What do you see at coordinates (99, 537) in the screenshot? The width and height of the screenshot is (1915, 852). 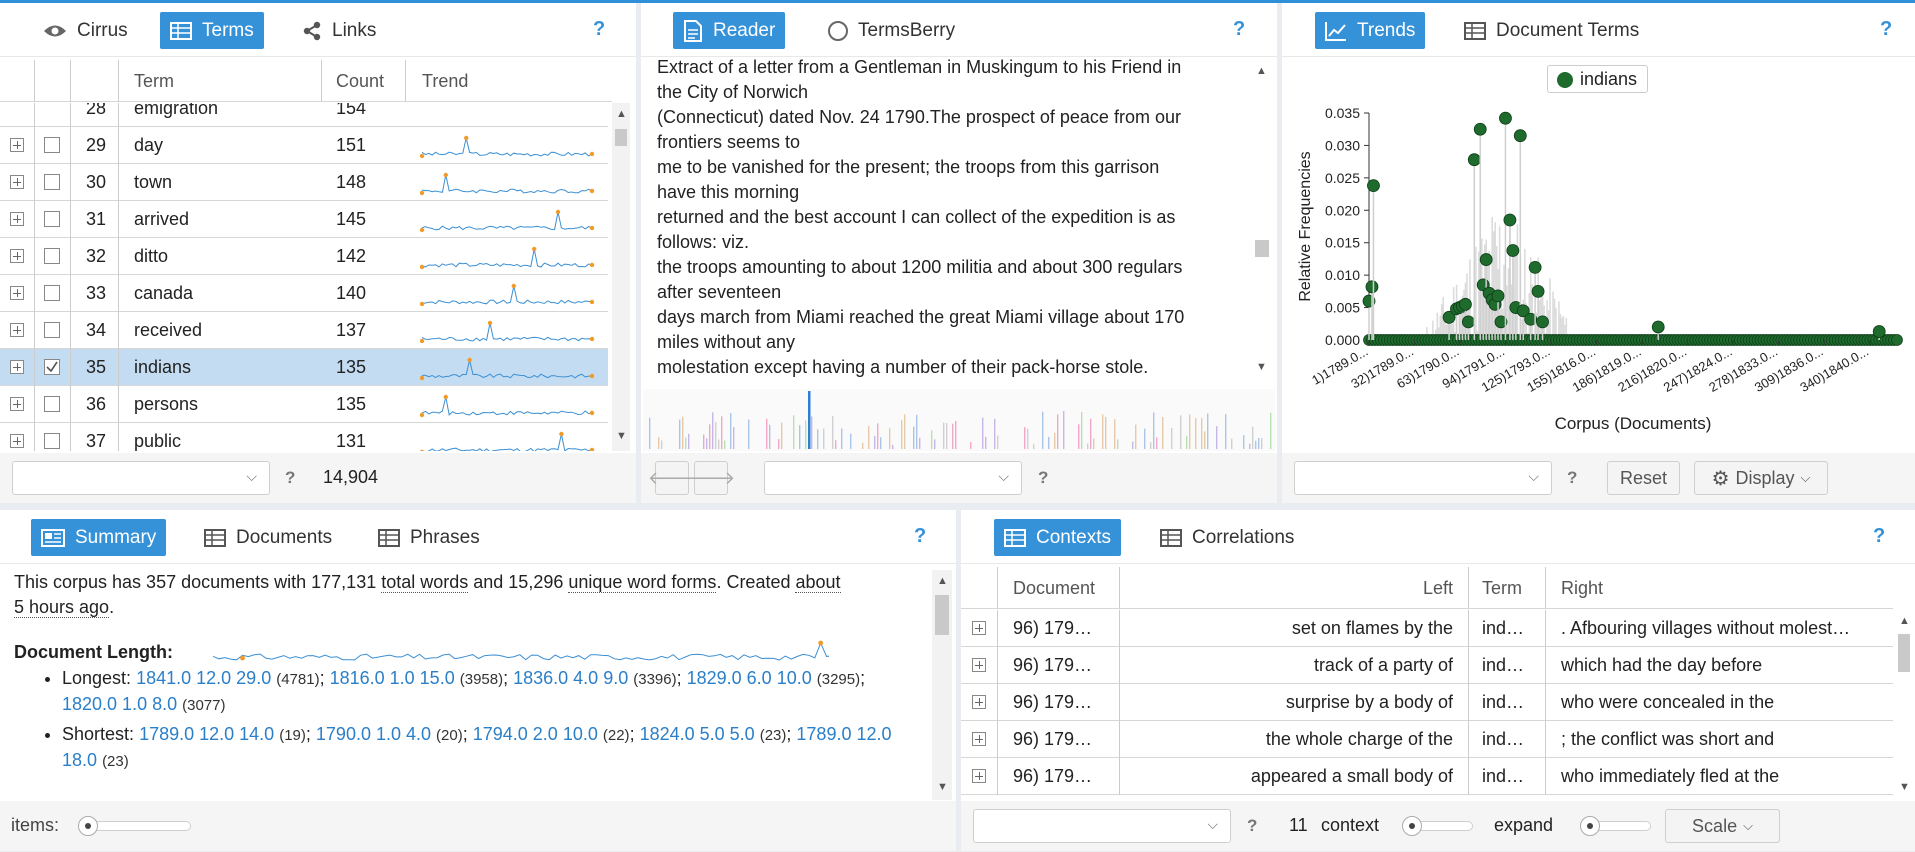 I see `tab-summary: Summary` at bounding box center [99, 537].